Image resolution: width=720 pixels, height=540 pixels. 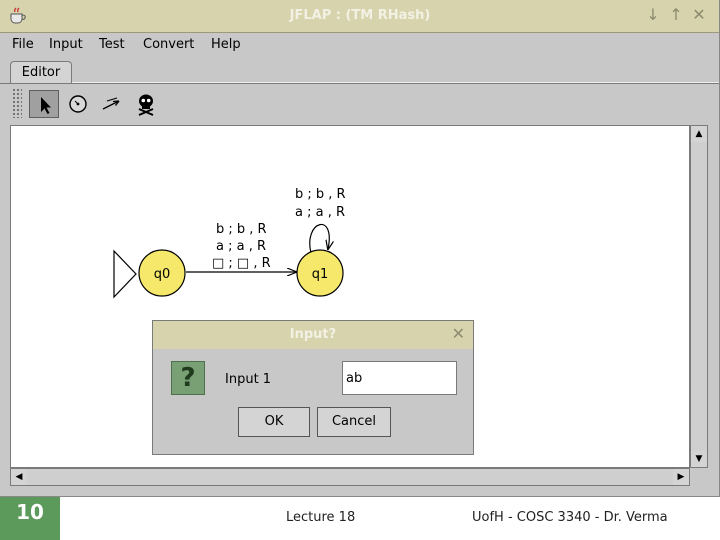 I want to click on maximize-icon: ↑, so click(x=676, y=15).